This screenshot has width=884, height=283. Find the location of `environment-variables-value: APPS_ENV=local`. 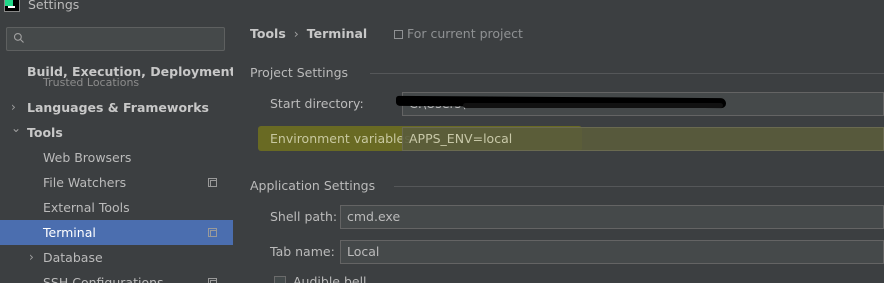

environment-variables-value: APPS_ENV=local is located at coordinates (461, 138).